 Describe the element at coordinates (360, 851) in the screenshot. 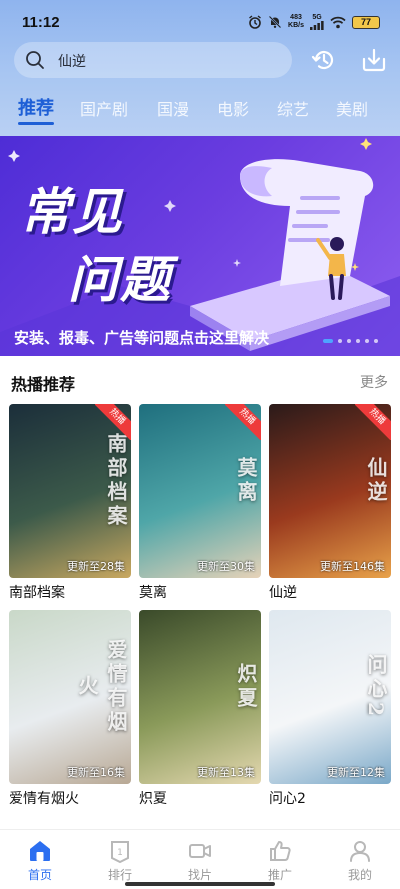

I see `profile-icon` at that location.